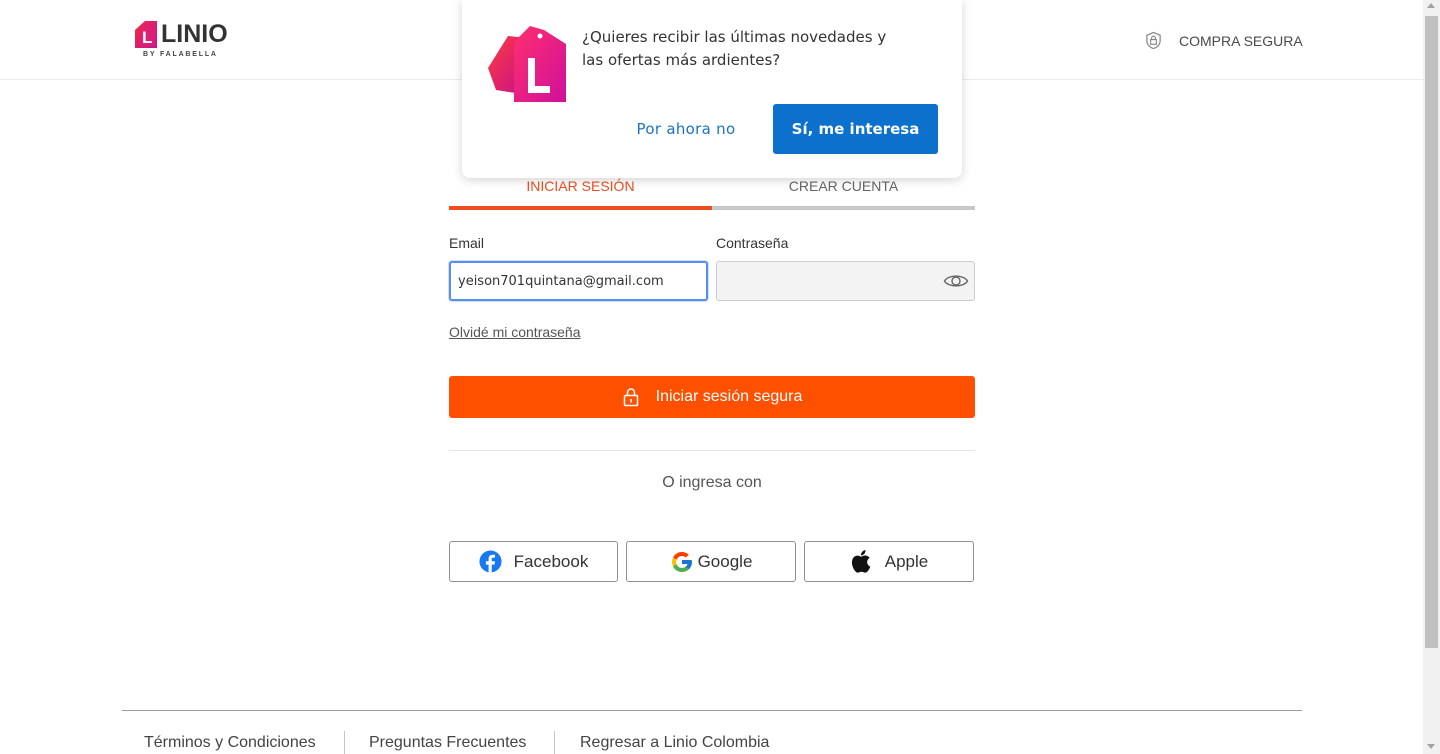 This screenshot has width=1440, height=754. What do you see at coordinates (681, 561) in the screenshot?
I see `google-icon` at bounding box center [681, 561].